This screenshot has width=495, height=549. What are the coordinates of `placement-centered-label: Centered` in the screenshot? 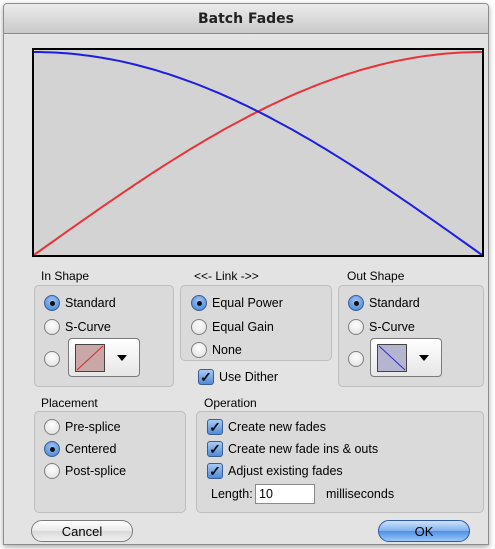 It's located at (91, 449).